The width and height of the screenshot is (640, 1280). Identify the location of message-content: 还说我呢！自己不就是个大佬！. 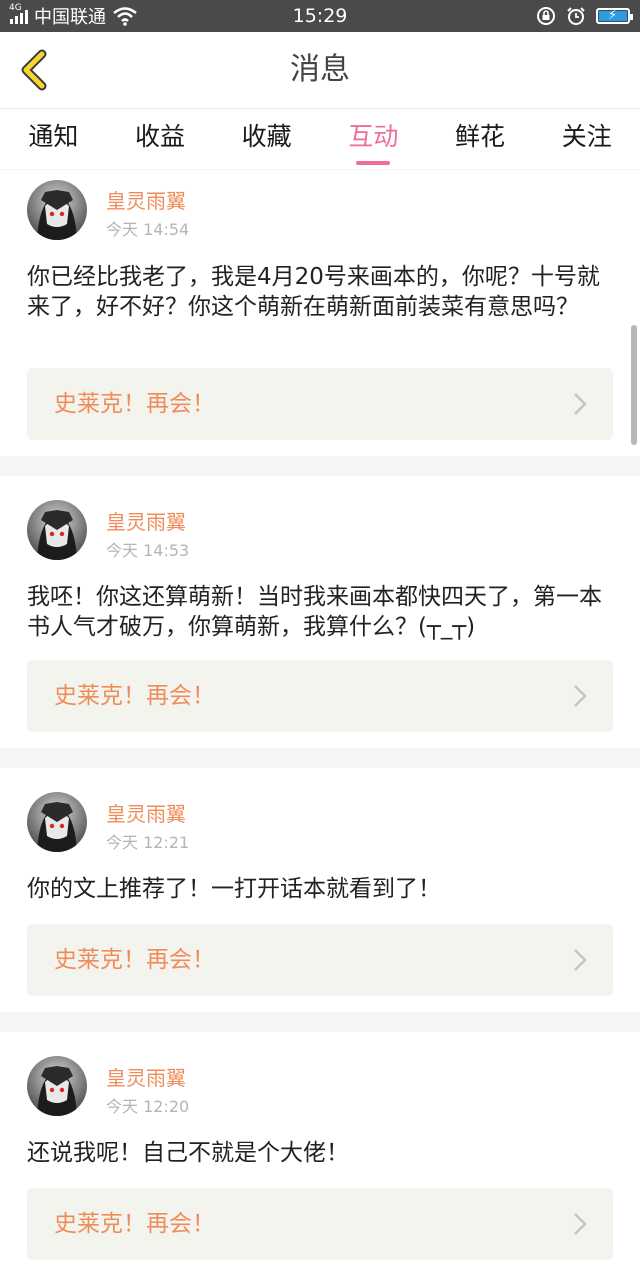
(188, 1153).